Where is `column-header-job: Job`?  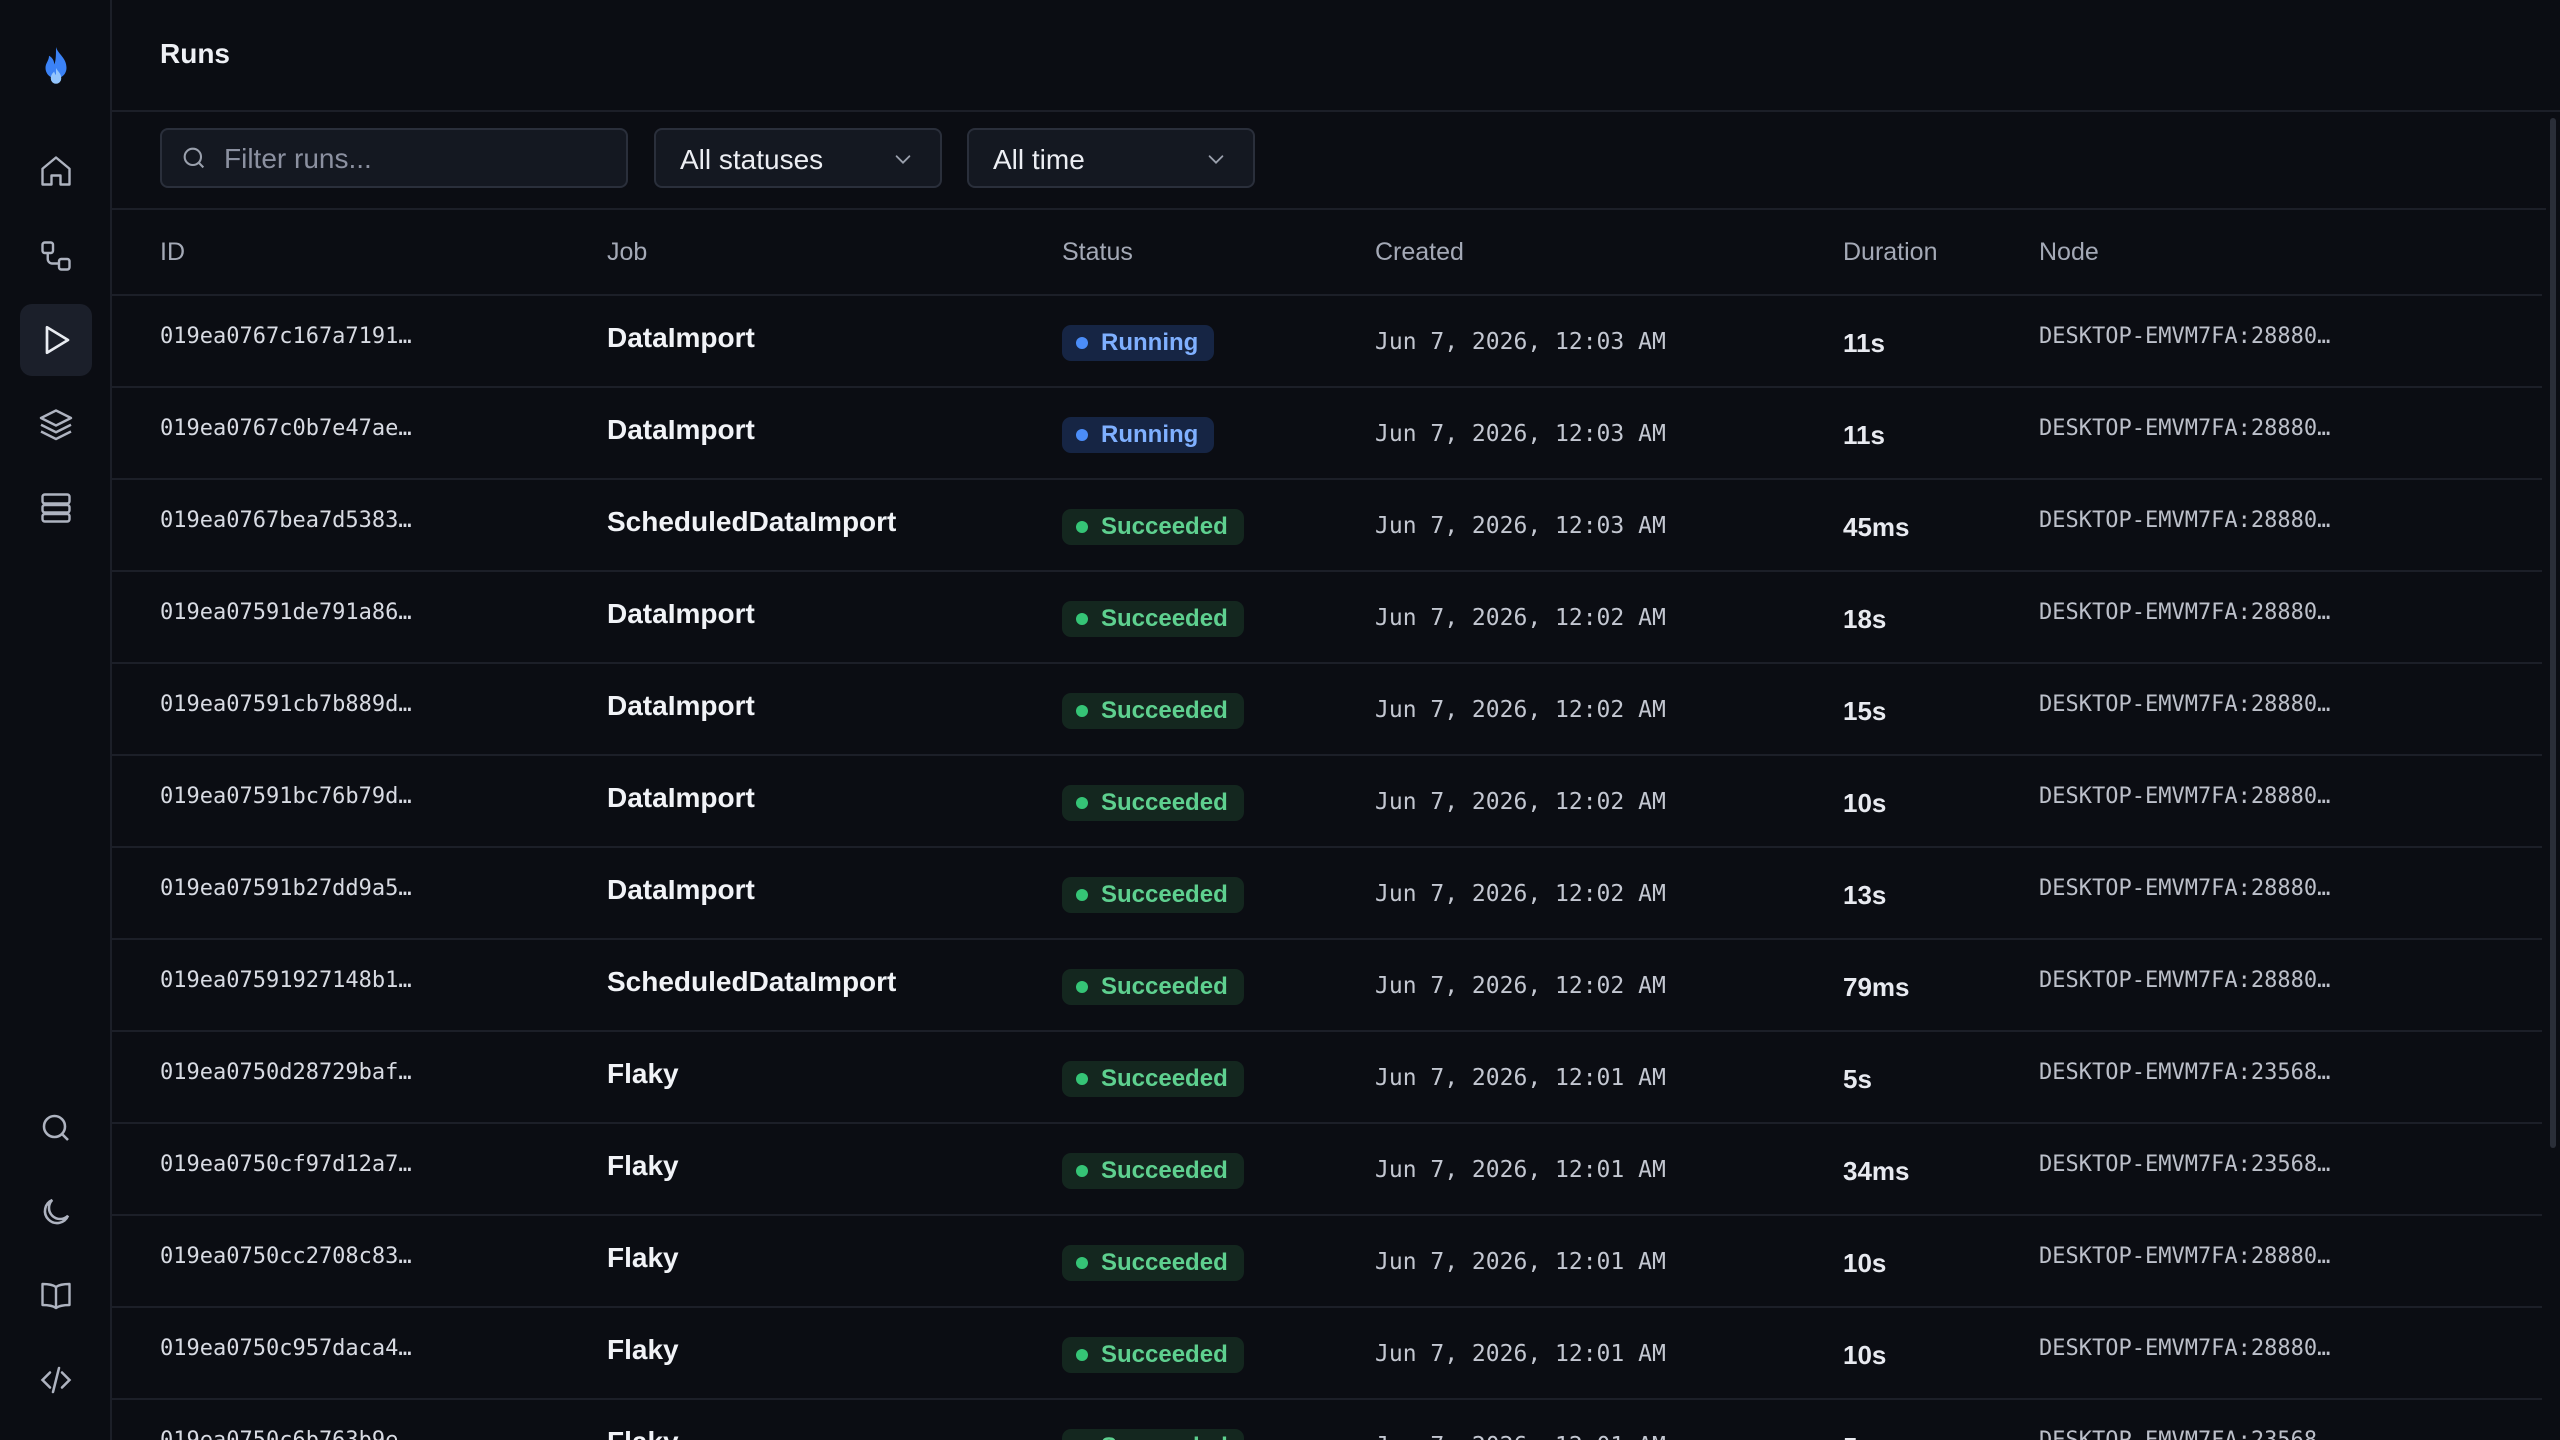
column-header-job: Job is located at coordinates (627, 252).